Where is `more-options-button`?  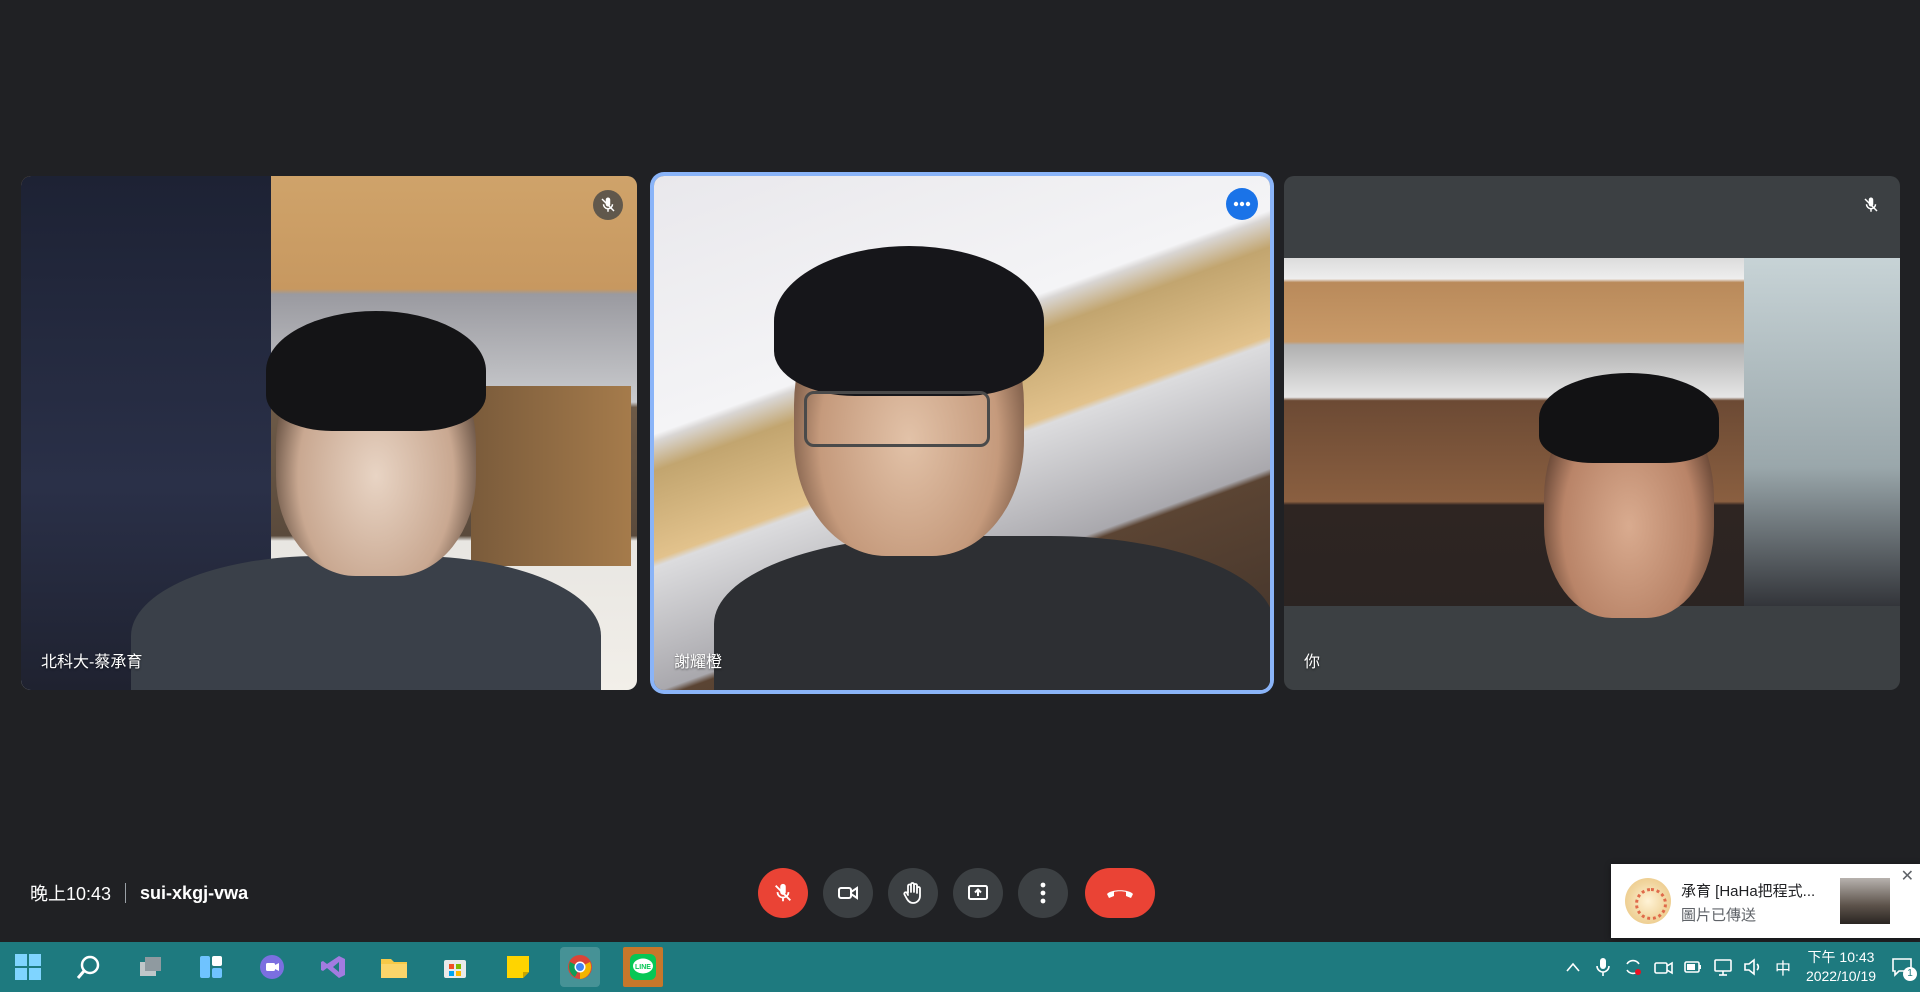 more-options-button is located at coordinates (1043, 893).